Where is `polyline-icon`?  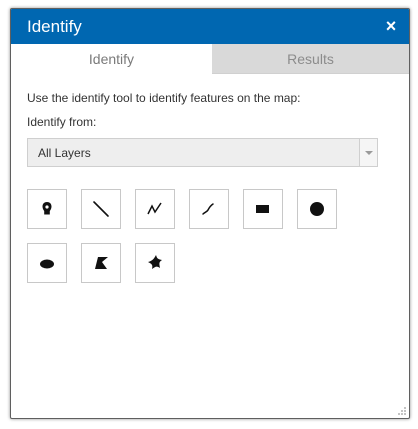
polyline-icon is located at coordinates (154, 208).